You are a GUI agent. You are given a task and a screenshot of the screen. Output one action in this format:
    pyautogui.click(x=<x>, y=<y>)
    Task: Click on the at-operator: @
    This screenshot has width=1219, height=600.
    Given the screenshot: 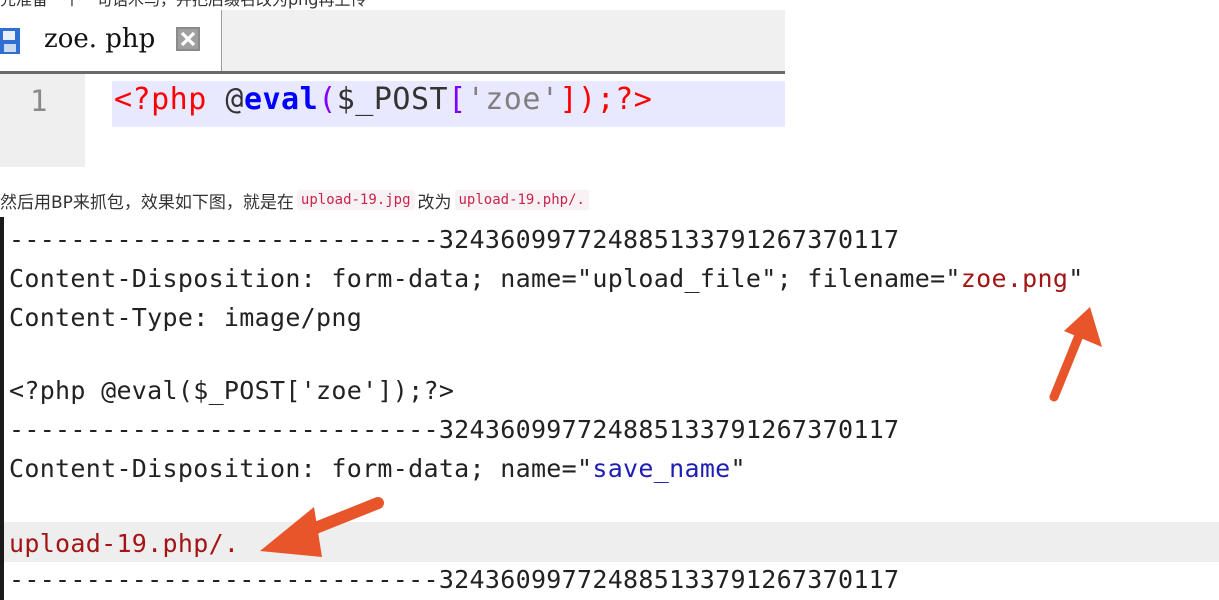 What is the action you would take?
    pyautogui.click(x=234, y=99)
    